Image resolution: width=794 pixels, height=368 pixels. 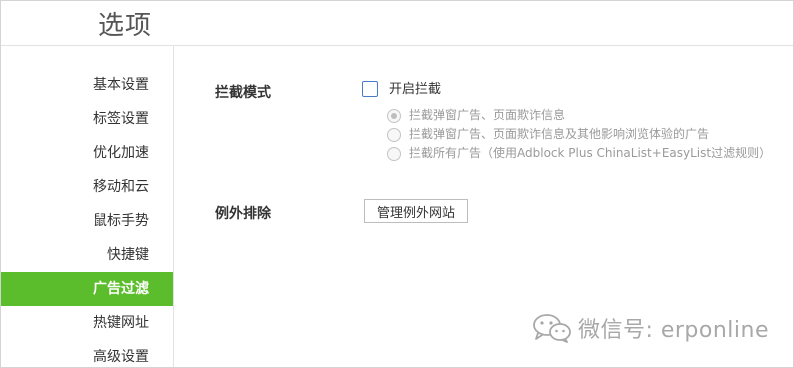 What do you see at coordinates (87, 353) in the screenshot?
I see `sidebar-item-advanced-settings: 高级设置` at bounding box center [87, 353].